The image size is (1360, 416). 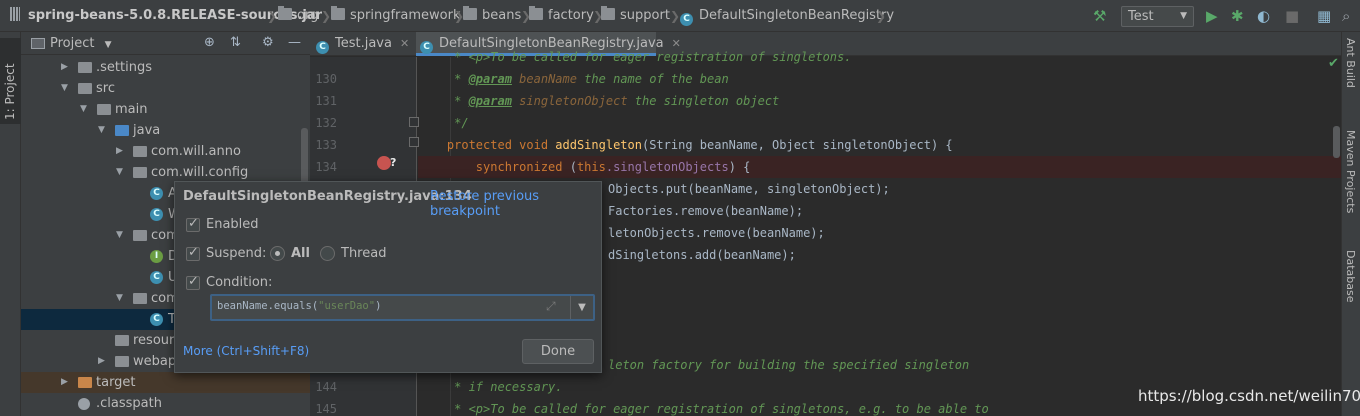 I want to click on line-number: 145, so click(x=326, y=409).